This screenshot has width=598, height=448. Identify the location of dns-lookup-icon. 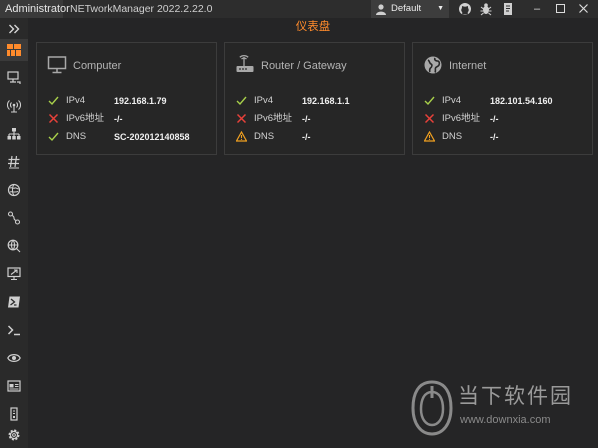
(14, 246).